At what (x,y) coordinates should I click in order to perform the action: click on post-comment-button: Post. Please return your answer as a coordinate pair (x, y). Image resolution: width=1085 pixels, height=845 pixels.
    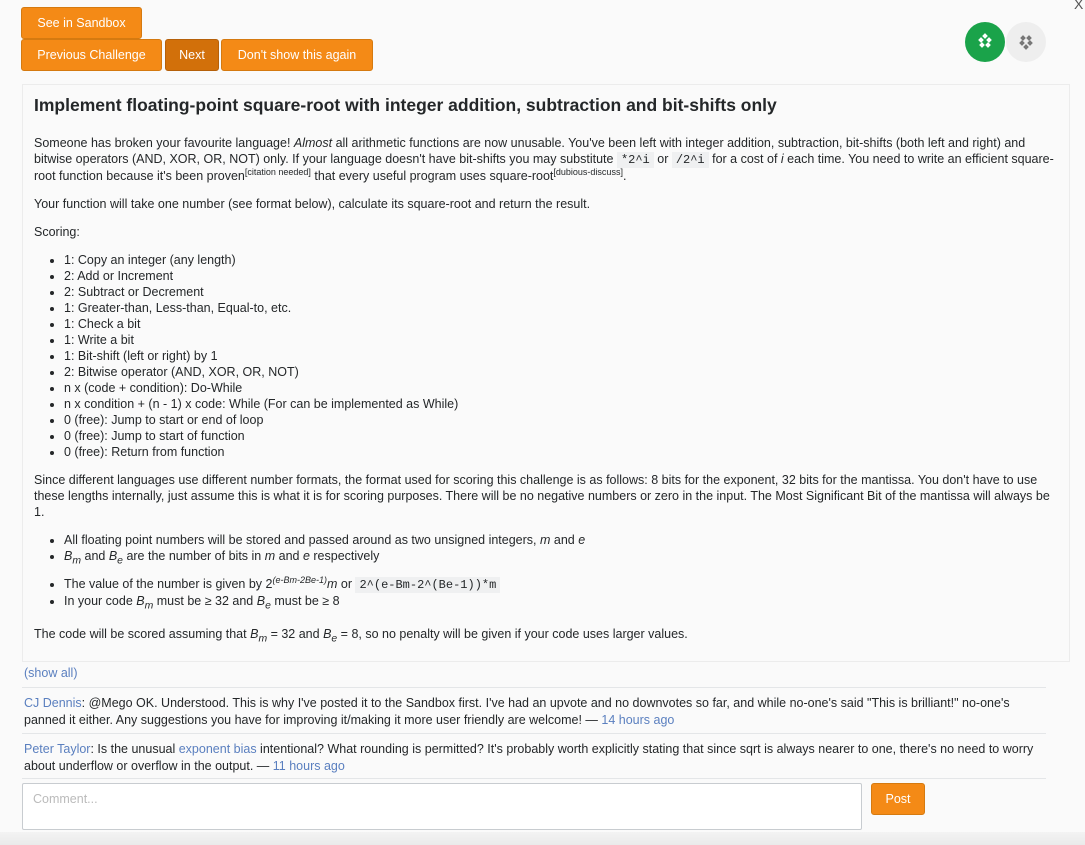
    Looking at the image, I should click on (898, 799).